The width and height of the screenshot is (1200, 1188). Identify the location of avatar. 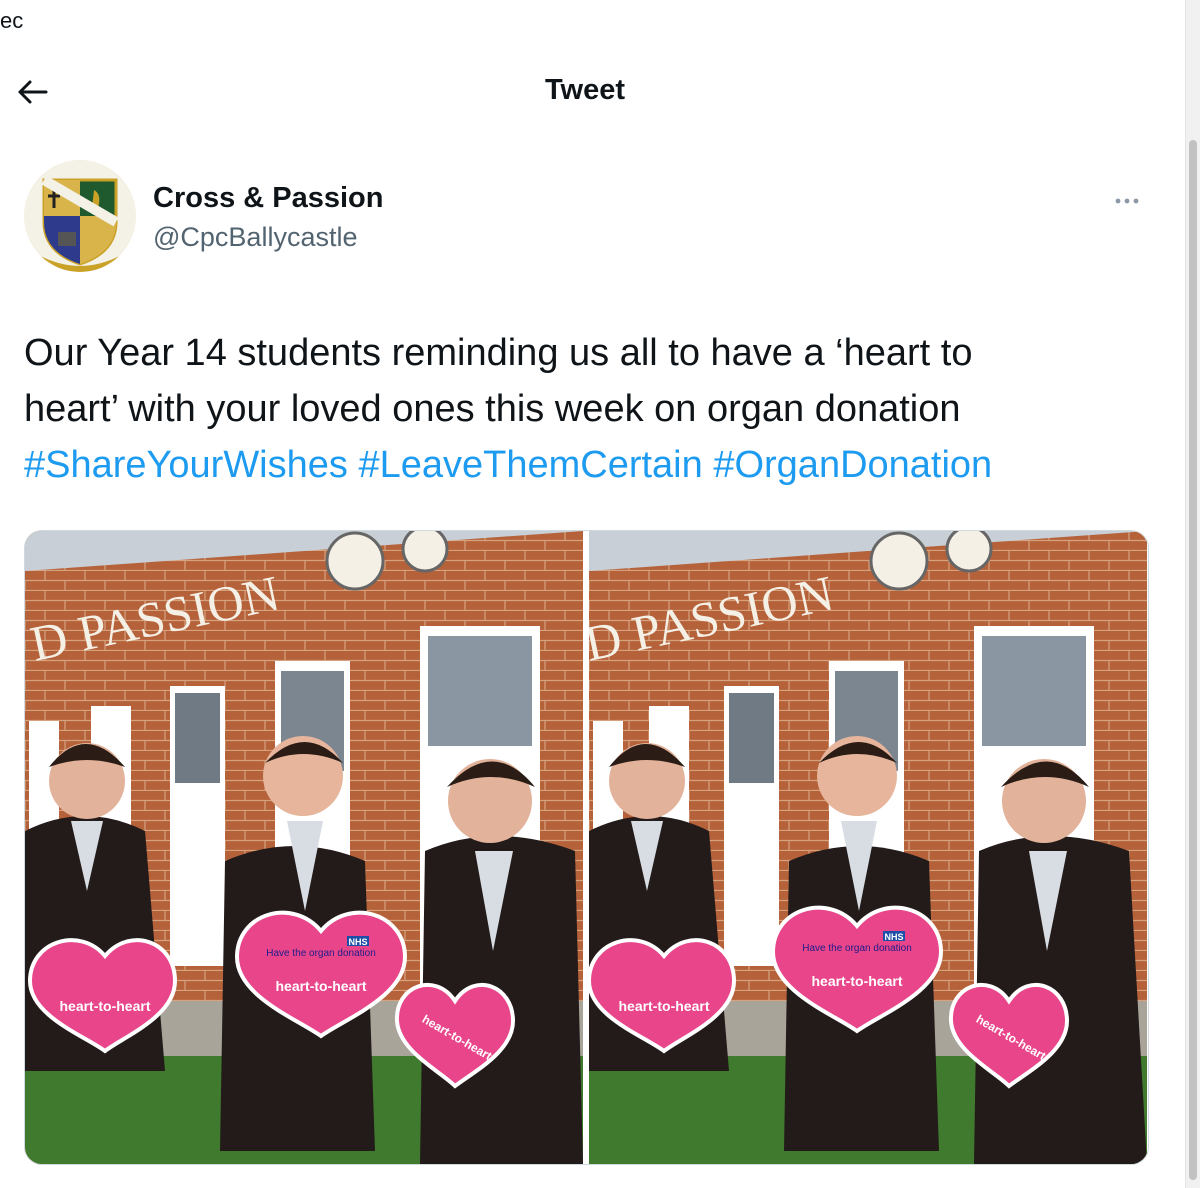
(80, 216).